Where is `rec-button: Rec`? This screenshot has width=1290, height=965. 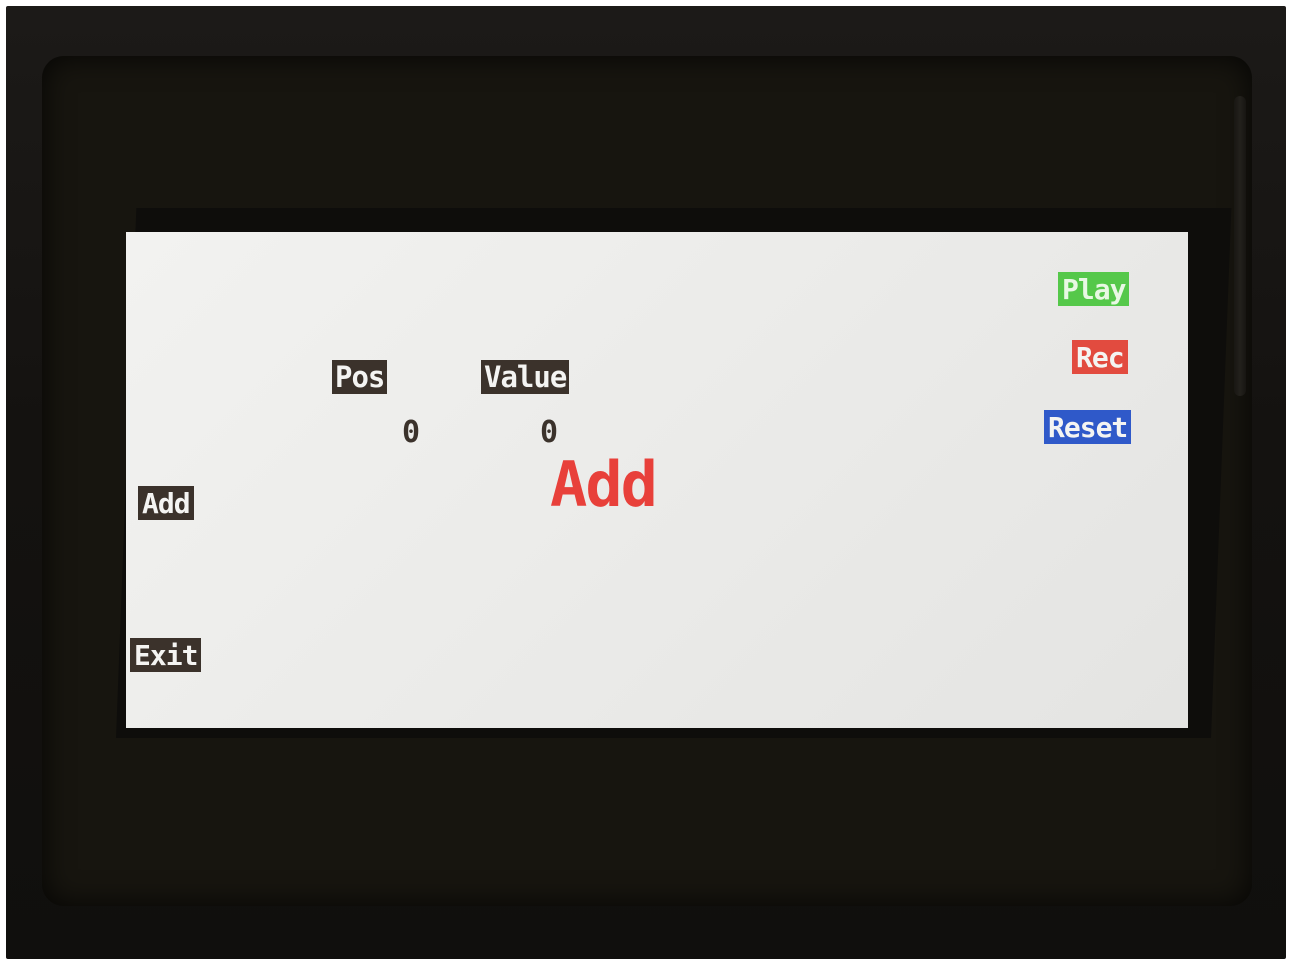 rec-button: Rec is located at coordinates (1100, 357).